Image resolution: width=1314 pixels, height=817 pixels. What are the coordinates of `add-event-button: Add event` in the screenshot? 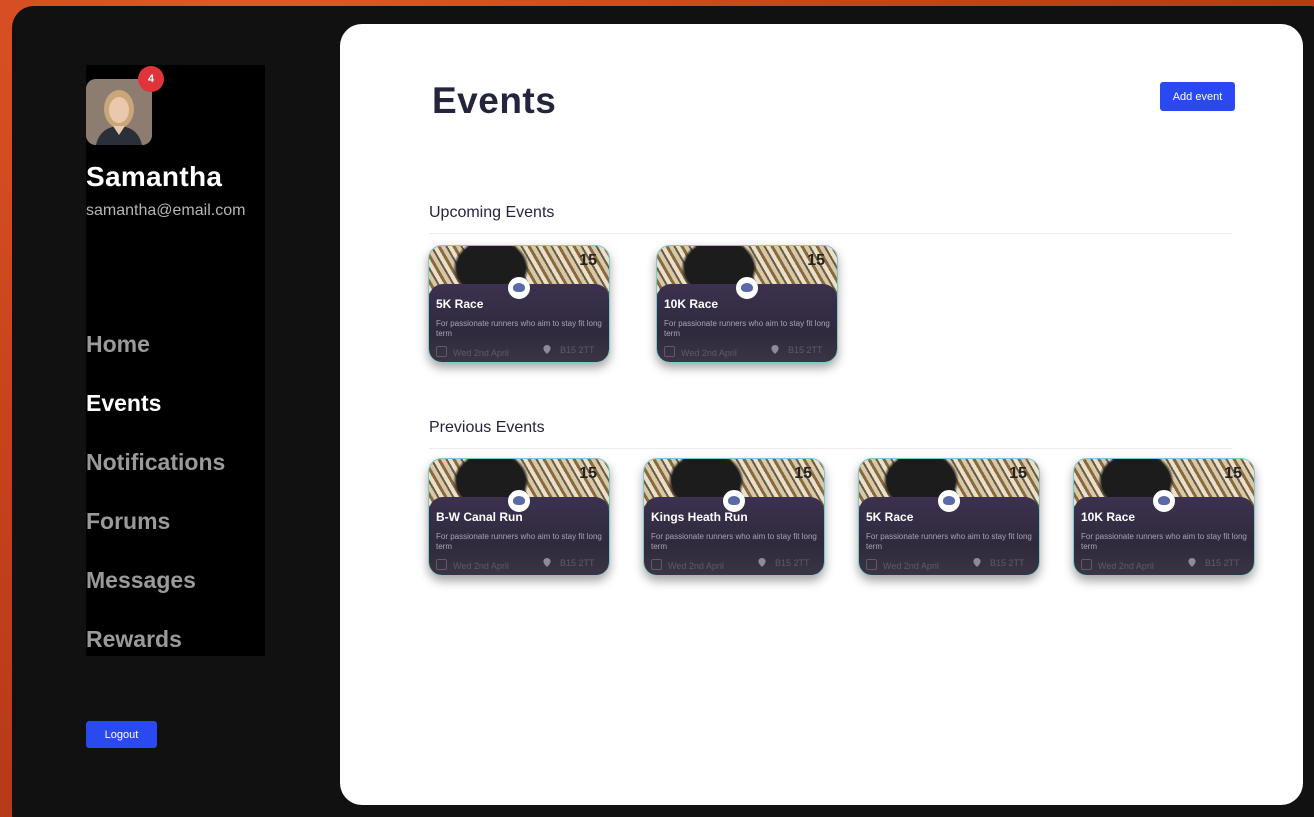 It's located at (1197, 96).